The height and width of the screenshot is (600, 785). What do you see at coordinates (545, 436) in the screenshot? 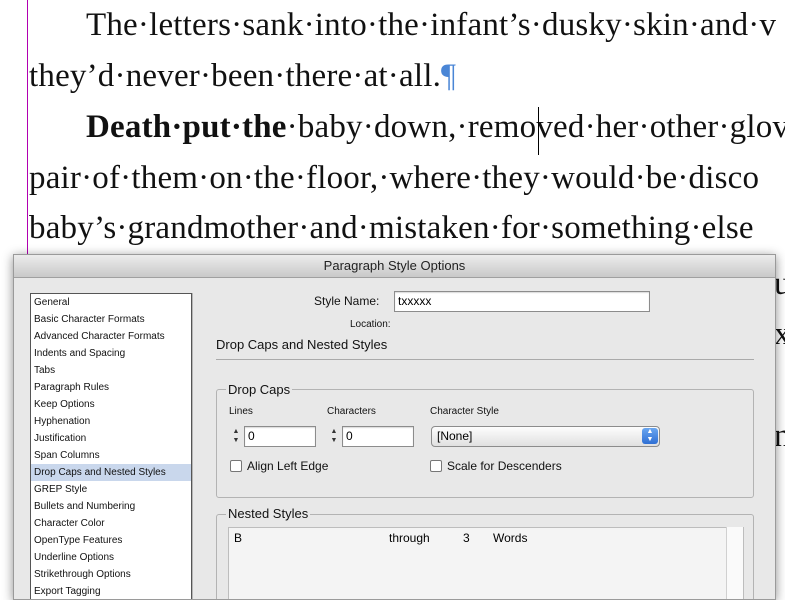
I see `character-style-select: [None] ▲ ▼` at bounding box center [545, 436].